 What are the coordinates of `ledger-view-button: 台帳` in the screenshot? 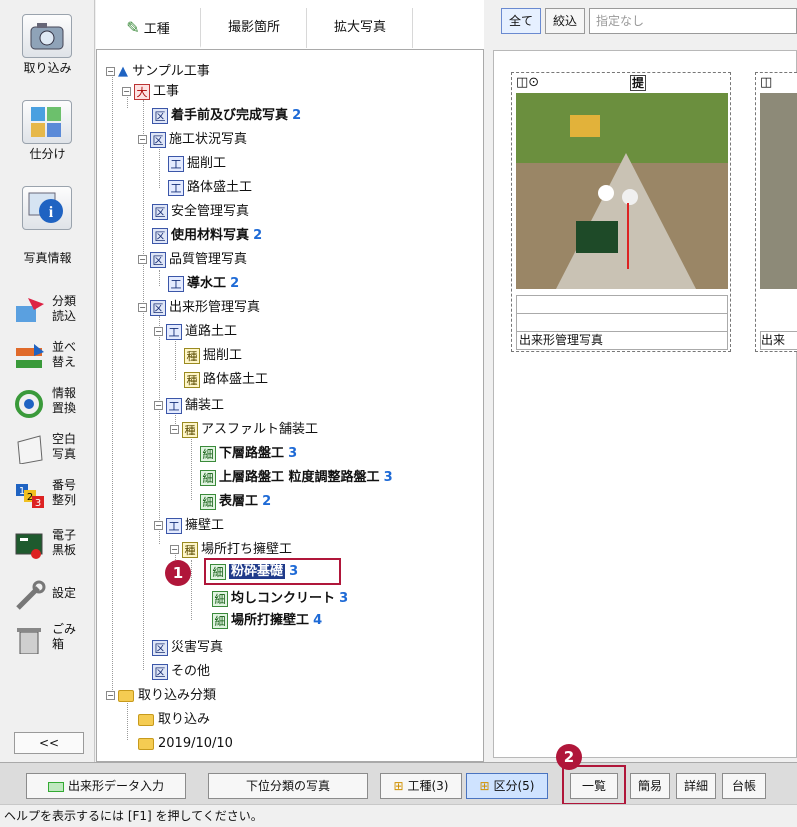 It's located at (744, 786).